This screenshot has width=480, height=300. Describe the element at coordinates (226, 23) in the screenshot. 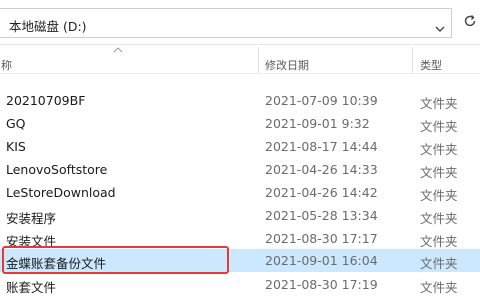

I see `address-box: 本地磁盘 (D:)` at that location.